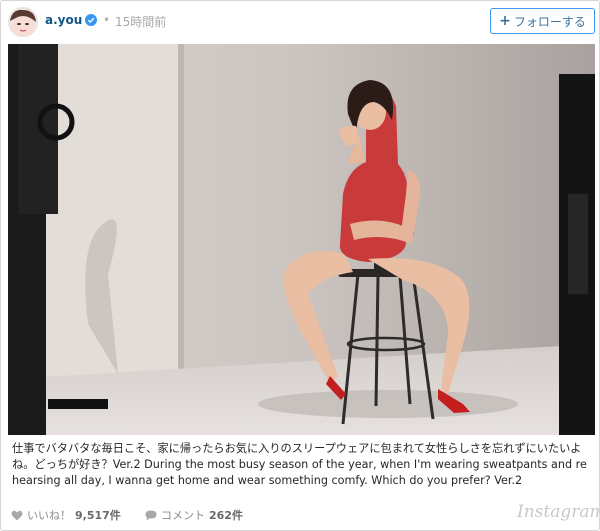 The height and width of the screenshot is (531, 600). Describe the element at coordinates (183, 515) in the screenshot. I see `comments-label: コメント` at that location.